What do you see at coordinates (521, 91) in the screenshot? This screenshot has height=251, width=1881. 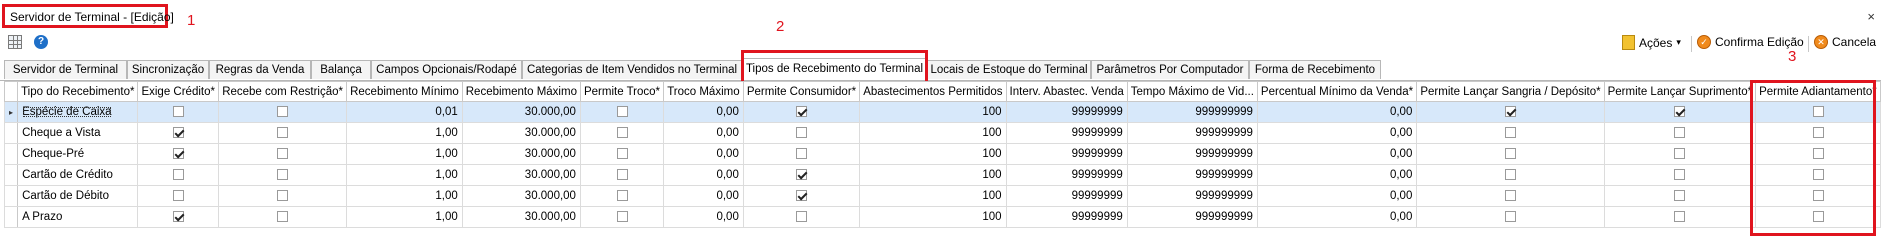 I see `col-recebimento-maximo: Recebimento Máximo` at bounding box center [521, 91].